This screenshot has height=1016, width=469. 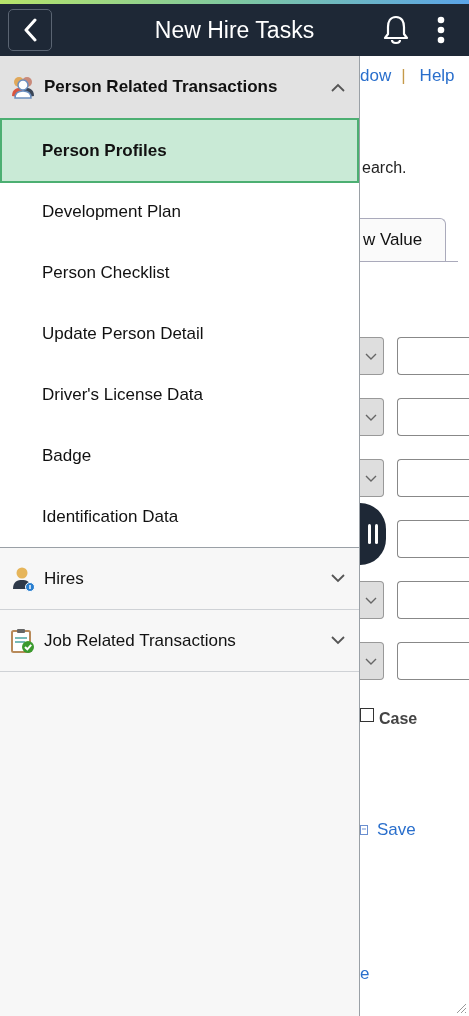 I want to click on section-header: Person Related Transactions, so click(x=179, y=87).